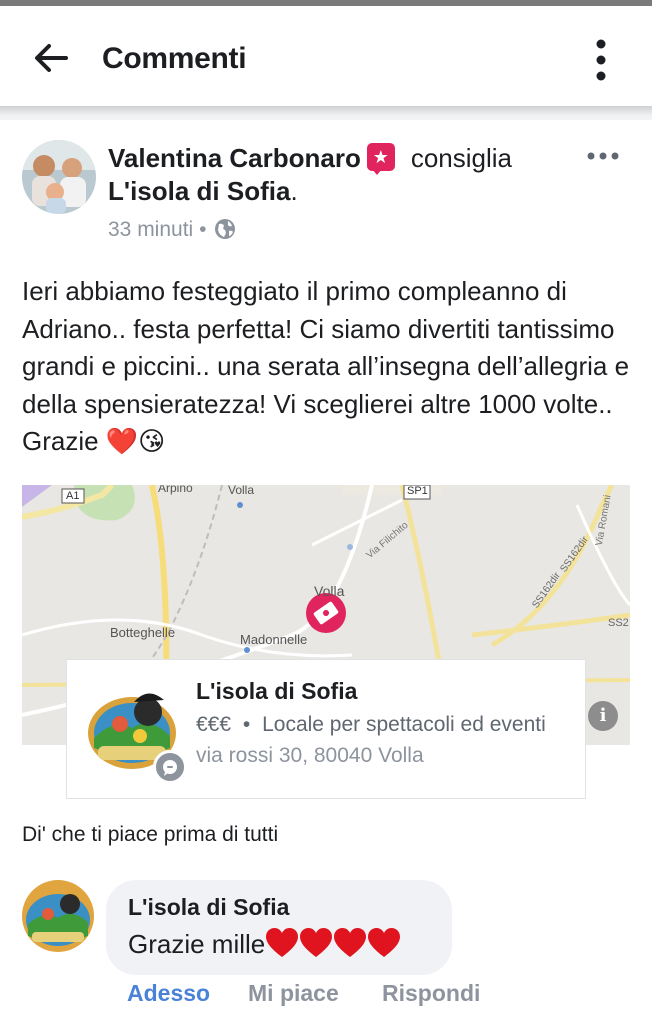  I want to click on place-name: L'isola di Sofia, so click(276, 691).